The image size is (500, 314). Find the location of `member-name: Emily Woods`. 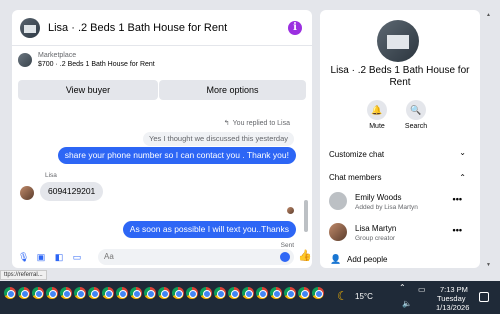

member-name: Emily Woods is located at coordinates (378, 197).